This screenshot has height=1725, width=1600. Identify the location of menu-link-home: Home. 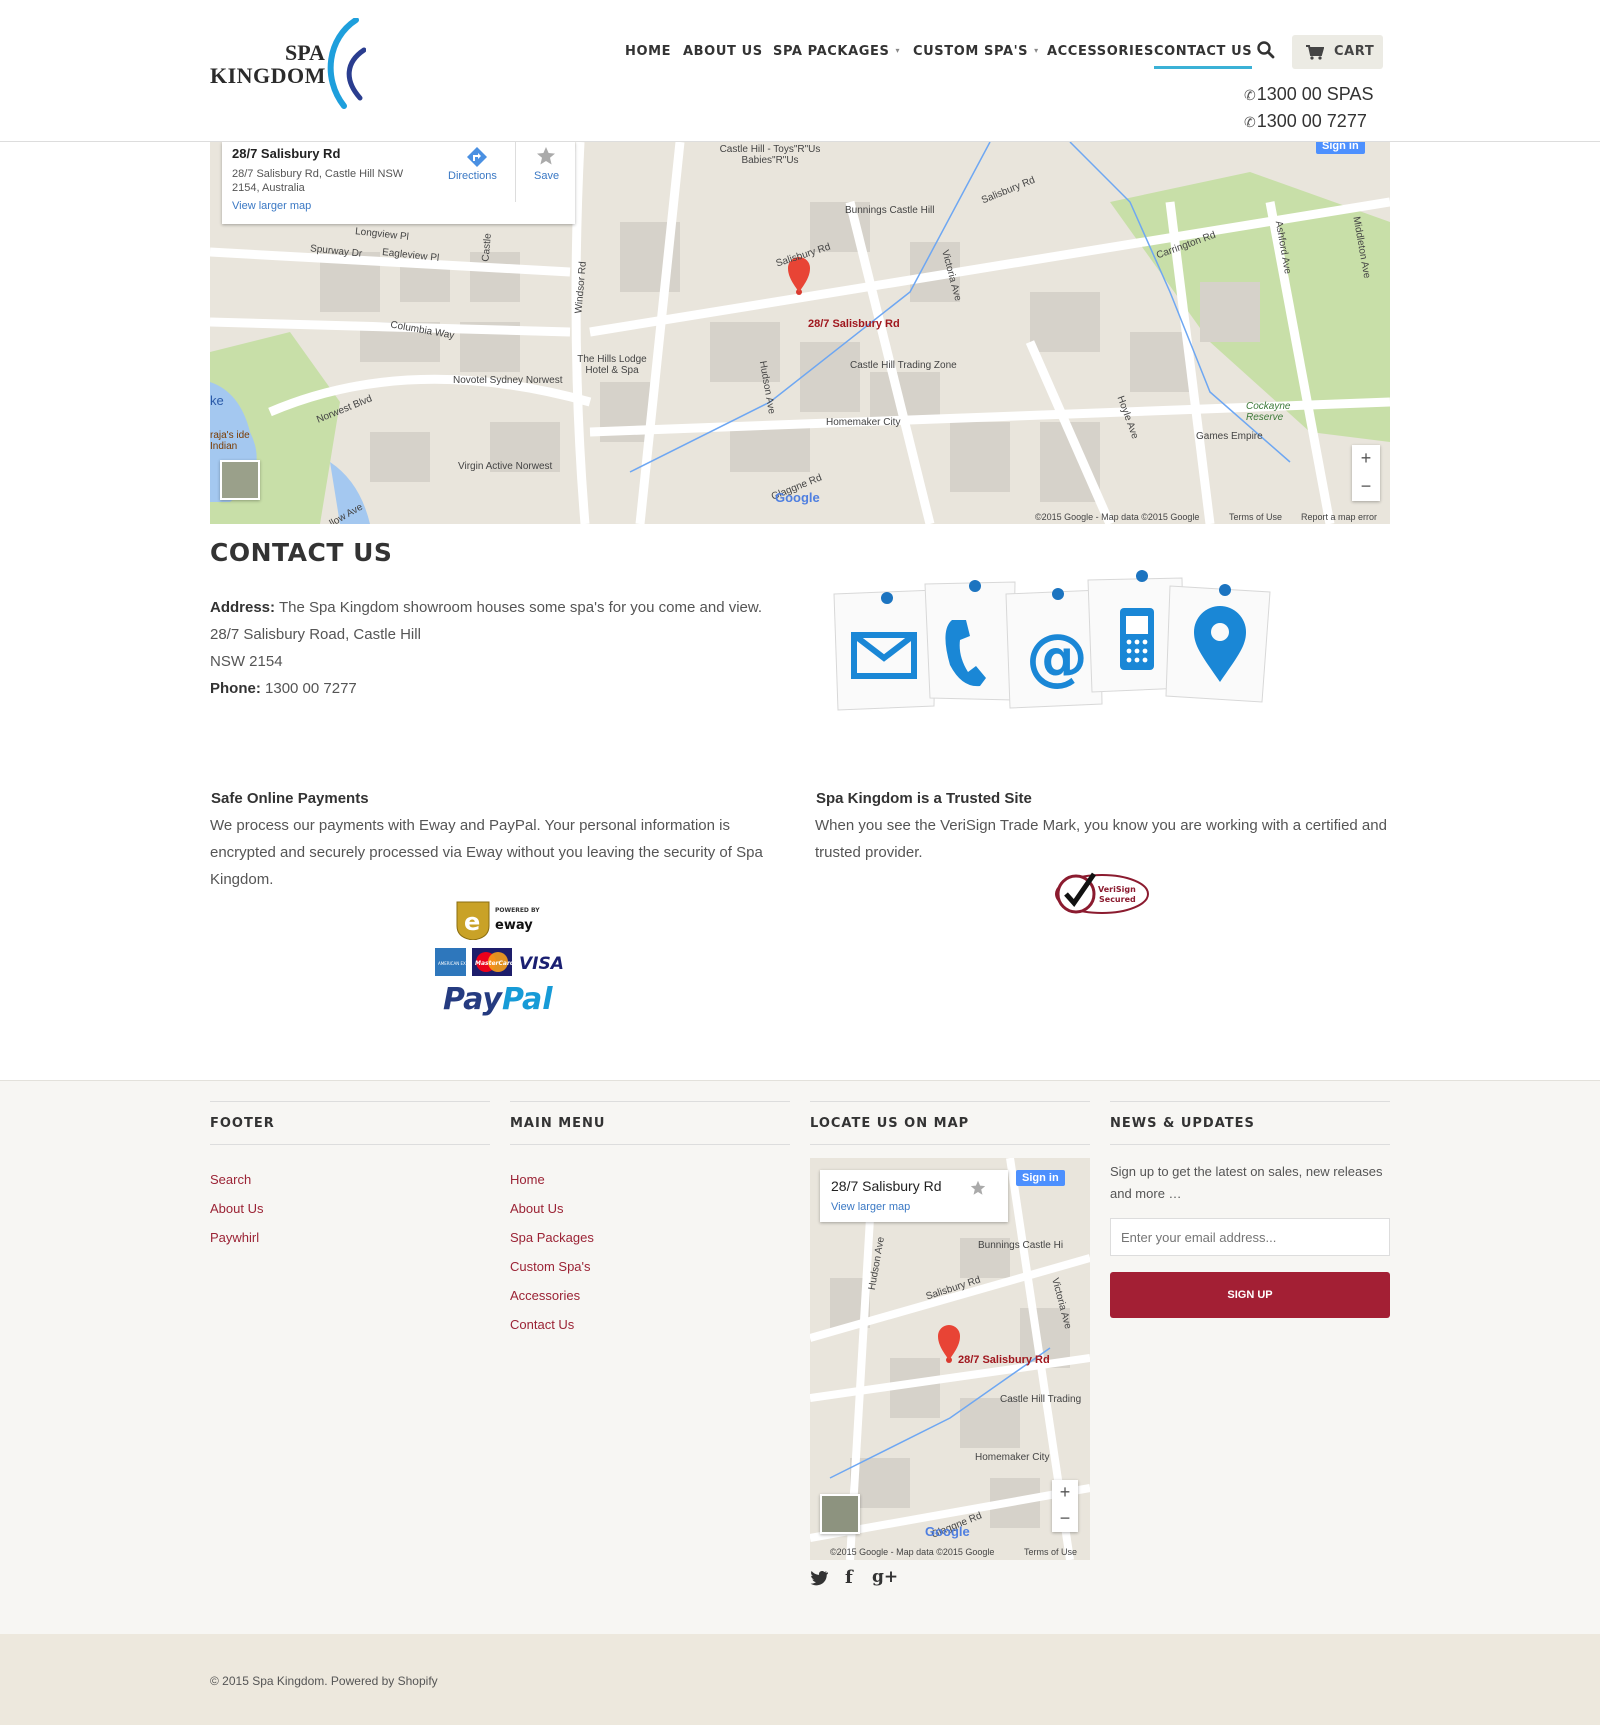
(650, 1179).